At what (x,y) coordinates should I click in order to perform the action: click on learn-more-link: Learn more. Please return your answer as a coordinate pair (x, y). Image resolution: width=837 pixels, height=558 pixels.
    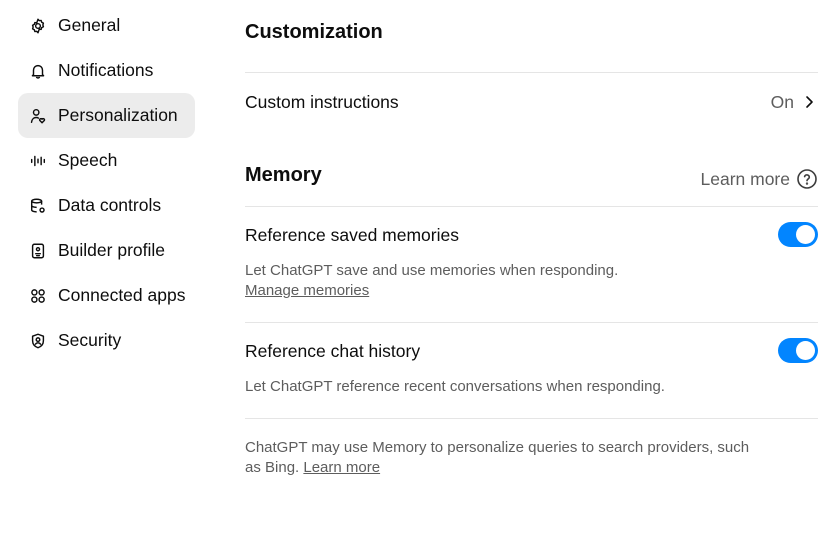
    Looking at the image, I should click on (746, 179).